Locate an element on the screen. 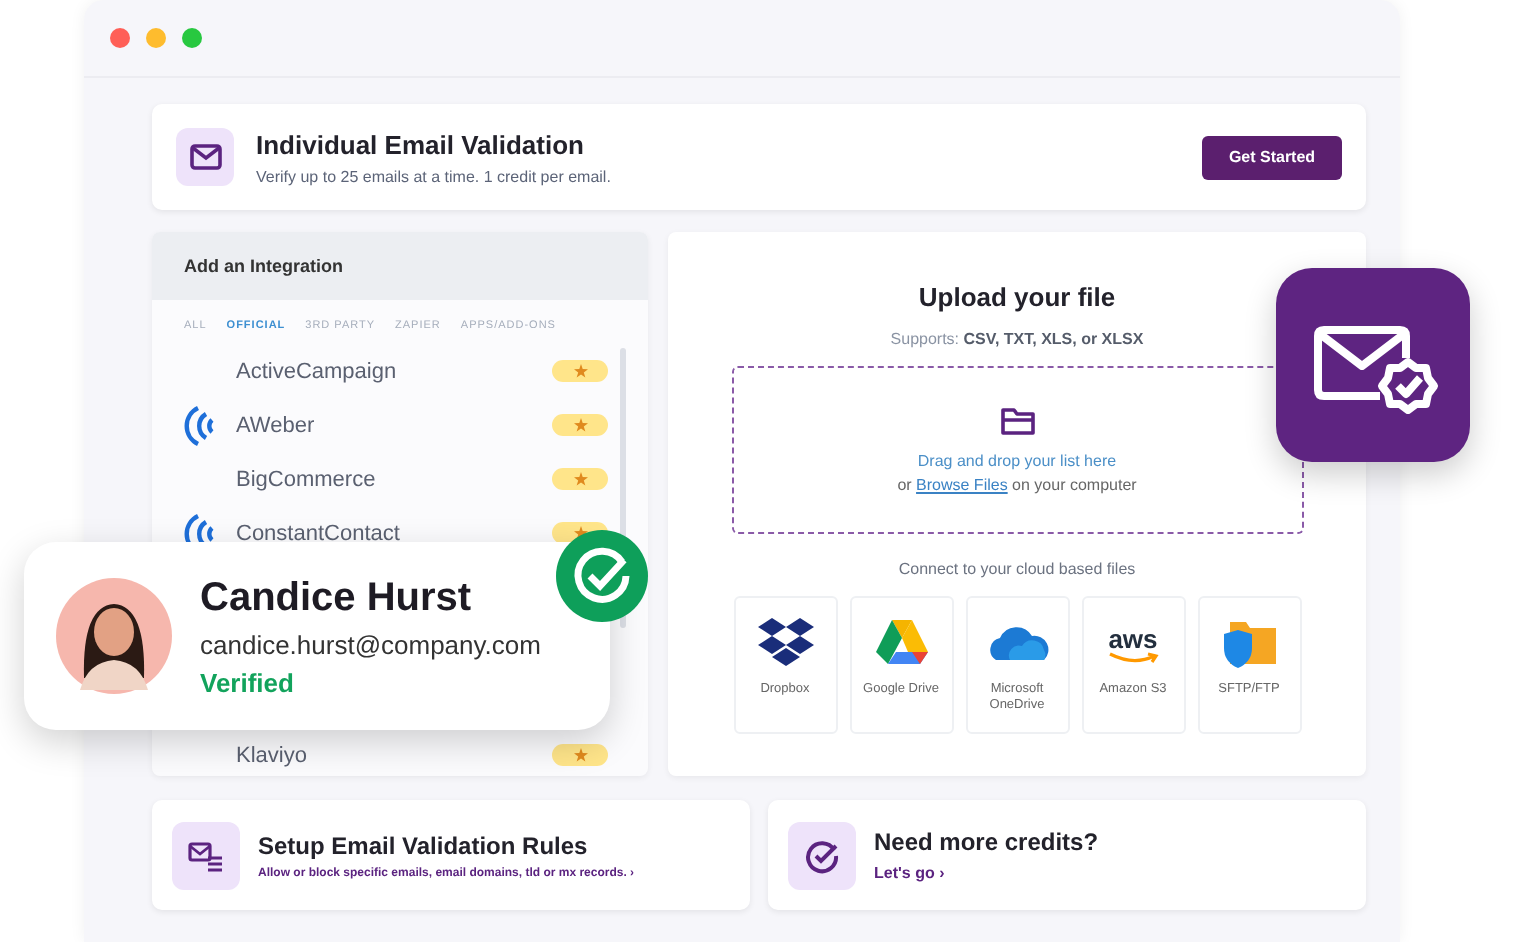 The width and height of the screenshot is (1532, 942). avatar-icon is located at coordinates (114, 636).